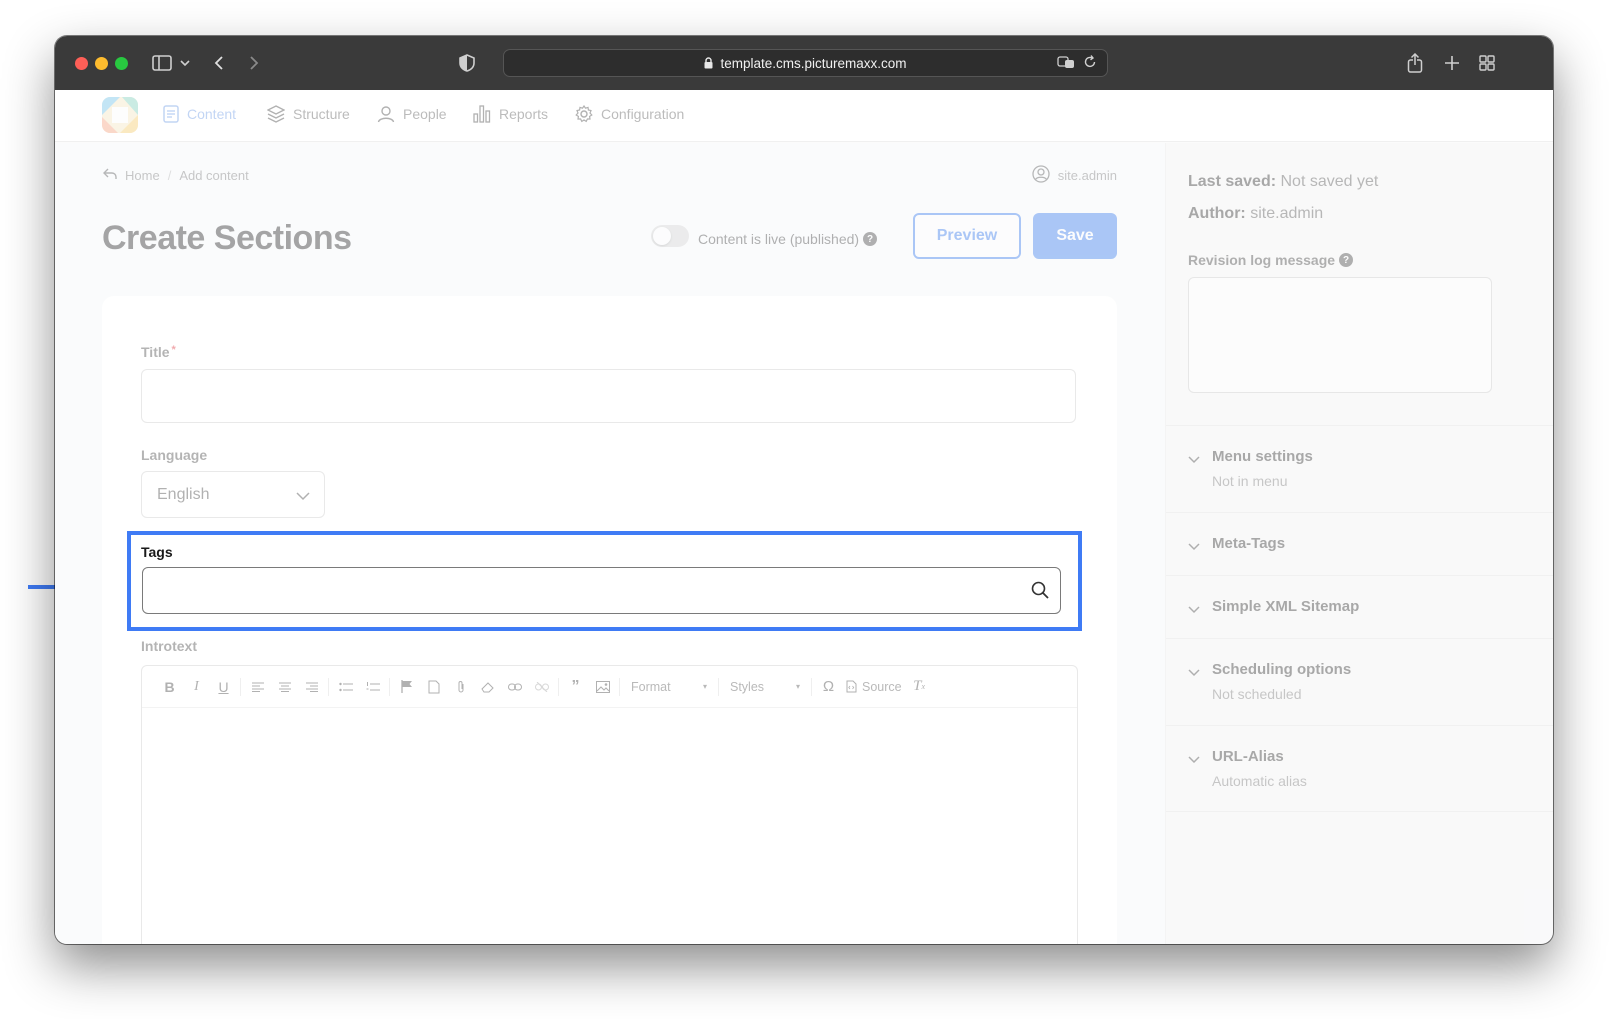  What do you see at coordinates (704, 686) in the screenshot?
I see `caret-down-icon: ▾` at bounding box center [704, 686].